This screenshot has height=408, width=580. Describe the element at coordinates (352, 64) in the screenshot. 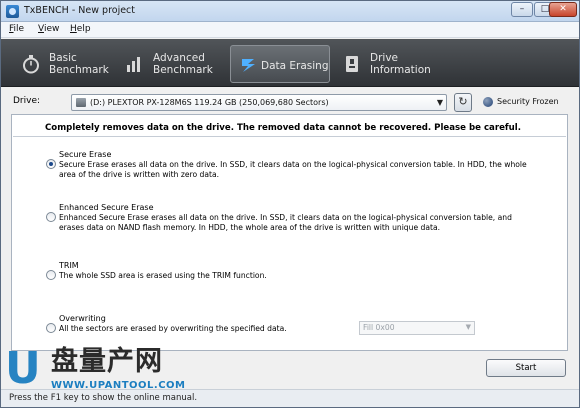

I see `drive-info-icon` at that location.